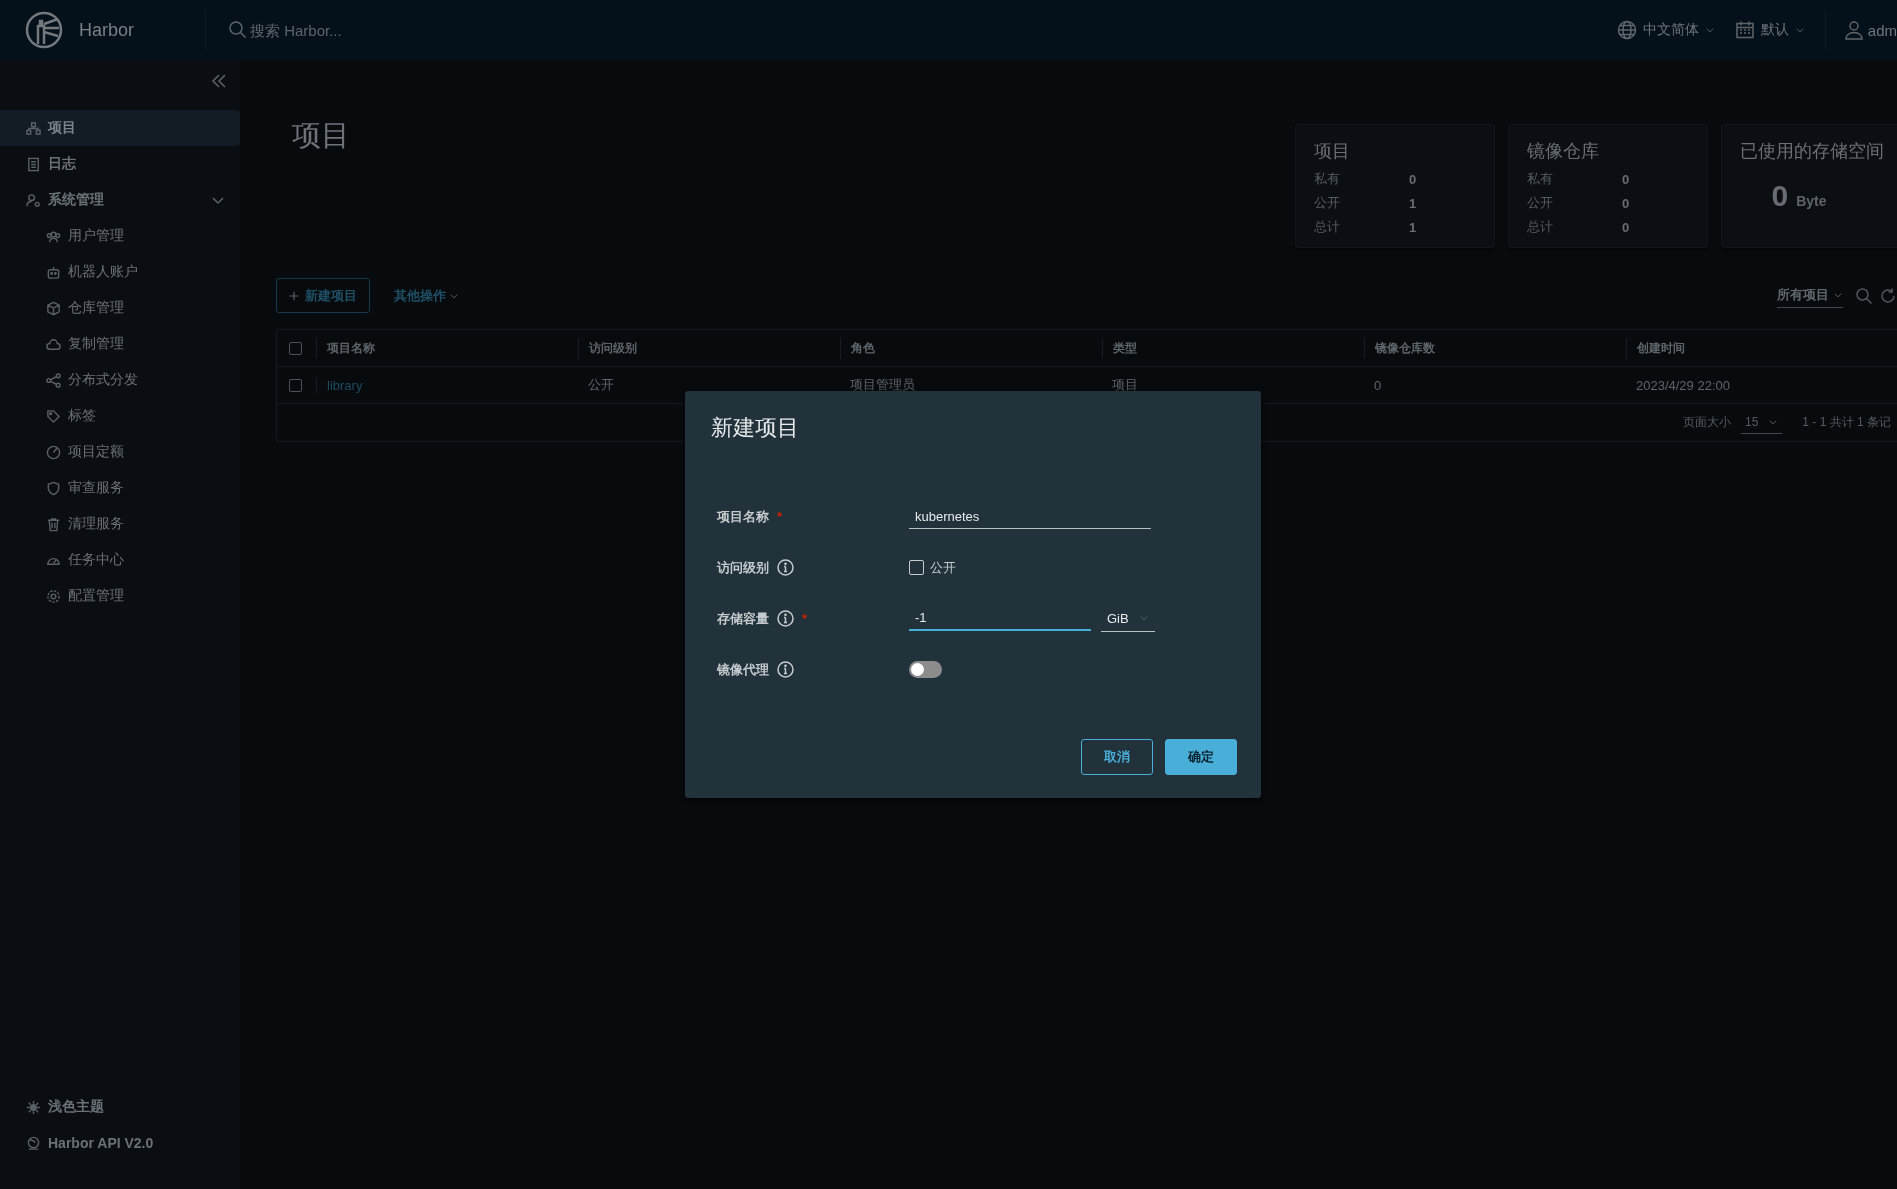  What do you see at coordinates (743, 567) in the screenshot?
I see `field-label: 访问级别` at bounding box center [743, 567].